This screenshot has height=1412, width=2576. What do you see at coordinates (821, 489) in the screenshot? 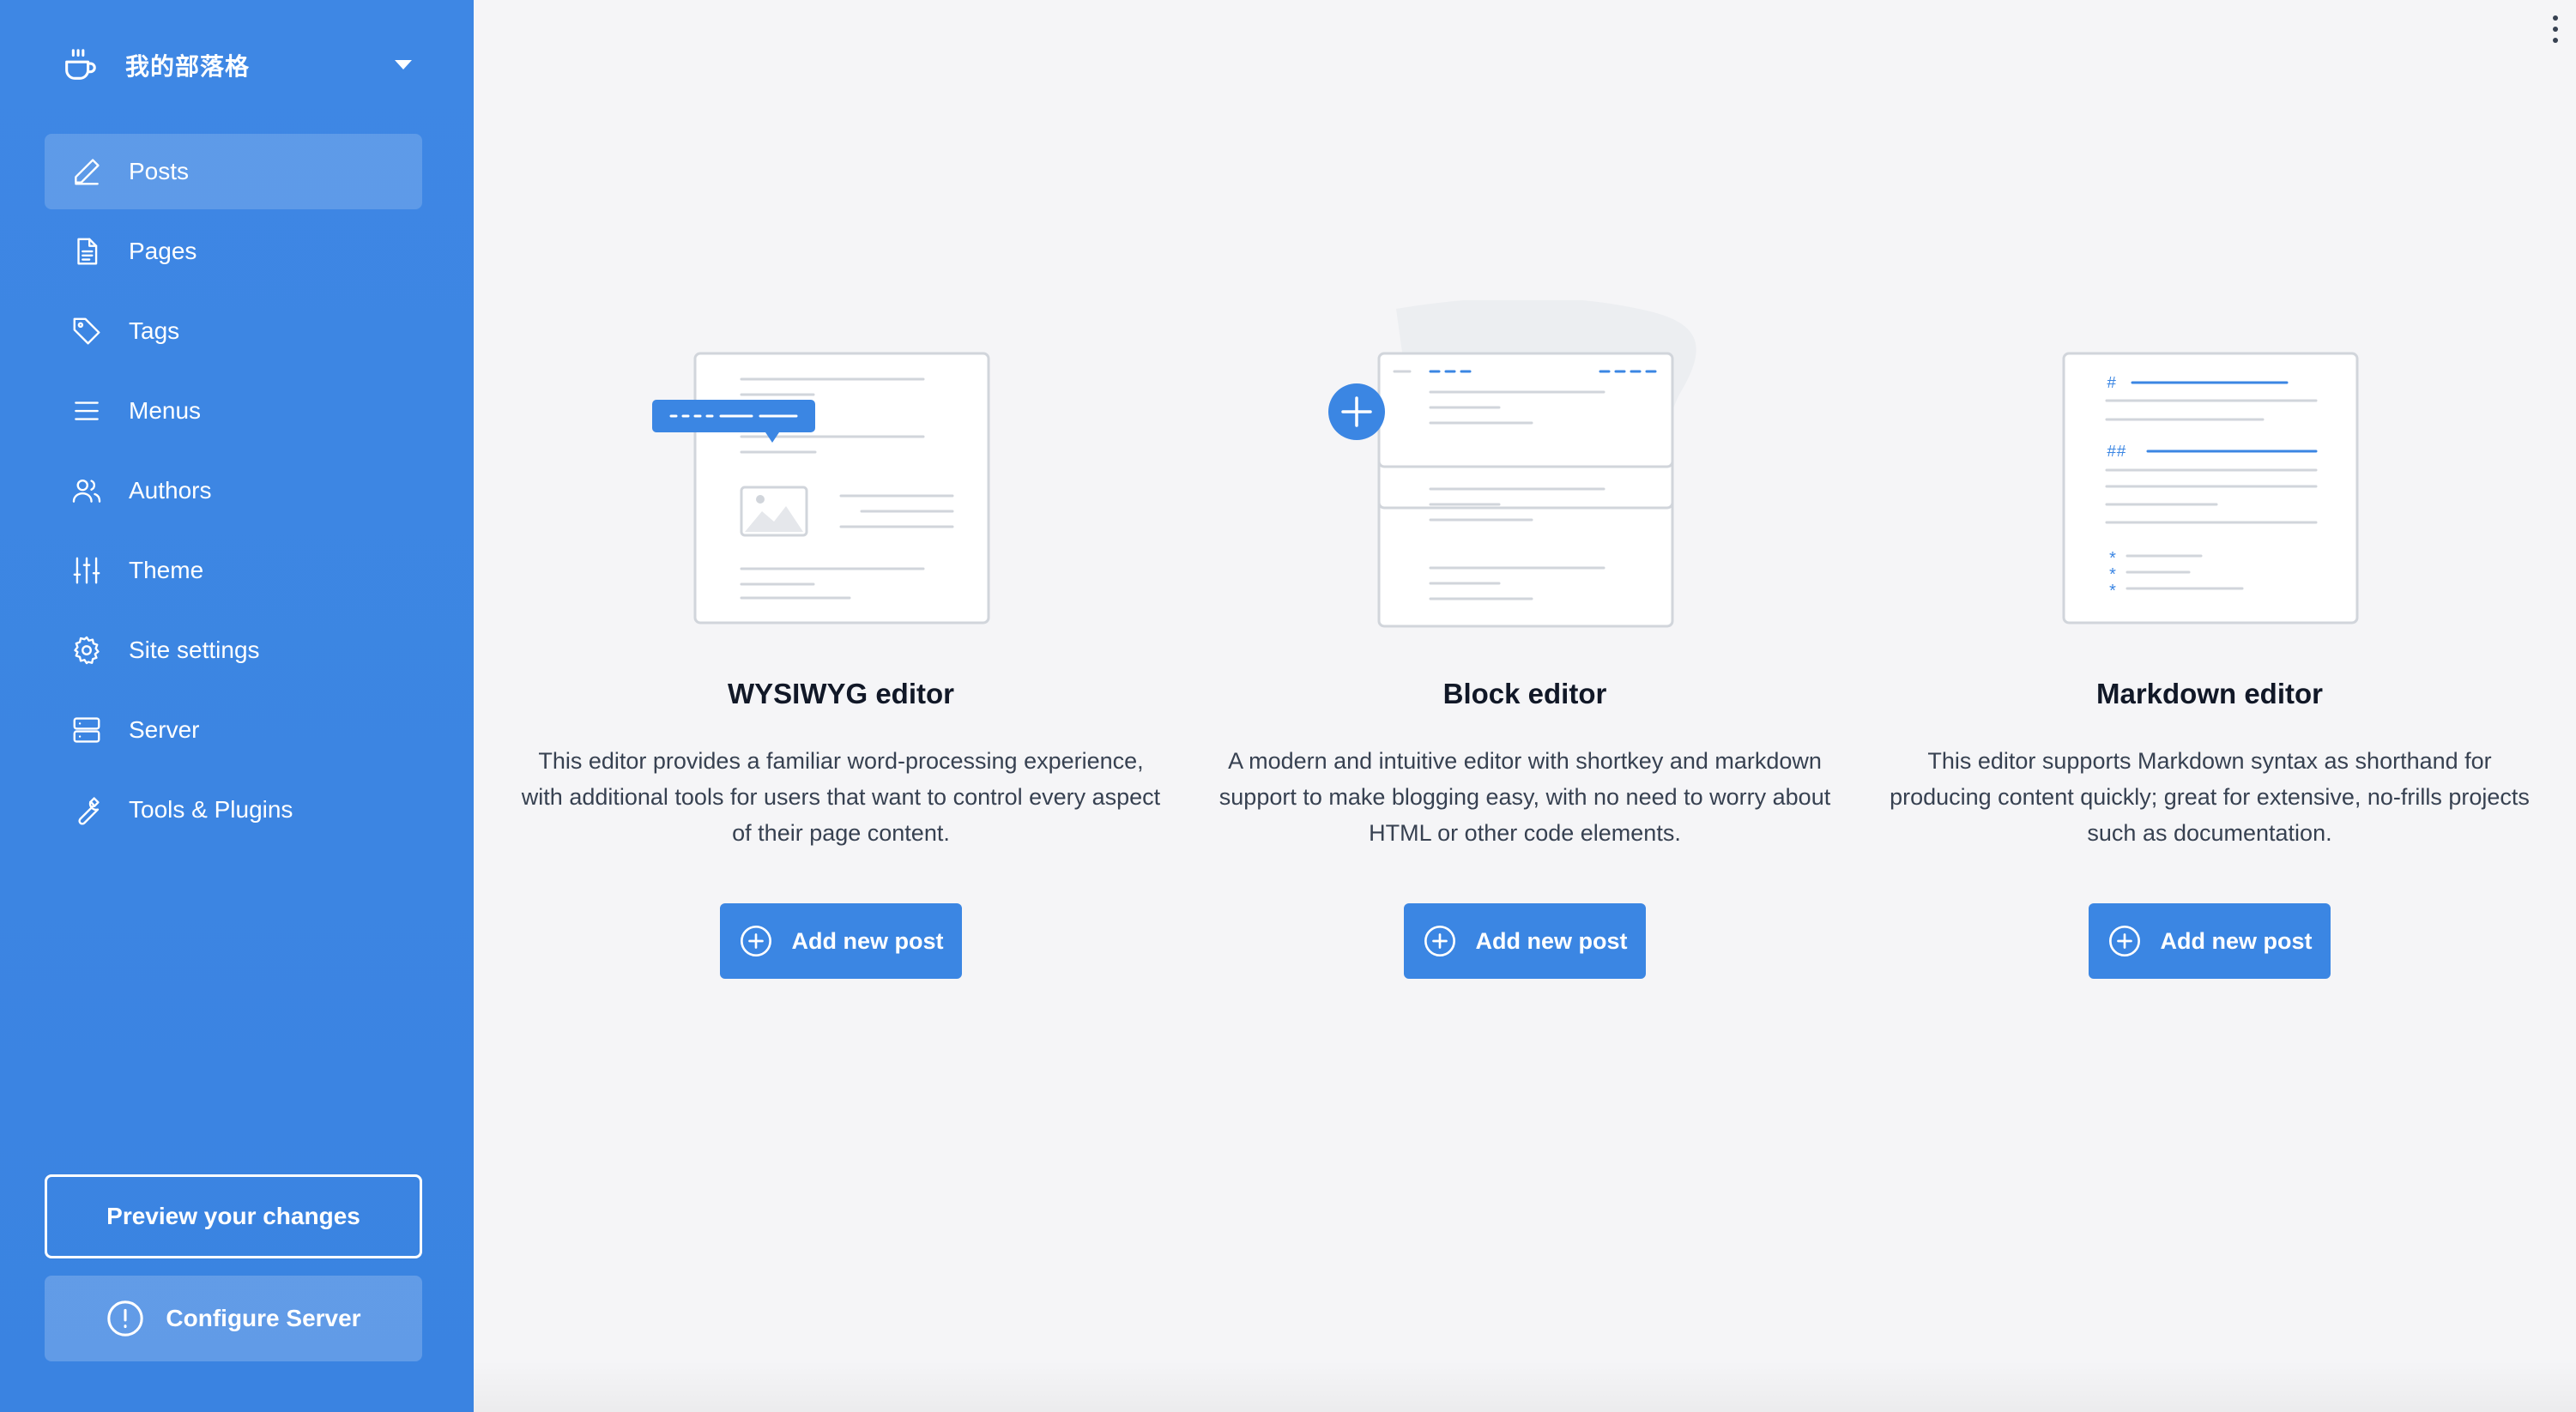
I see `wysiwyg-illustration` at bounding box center [821, 489].